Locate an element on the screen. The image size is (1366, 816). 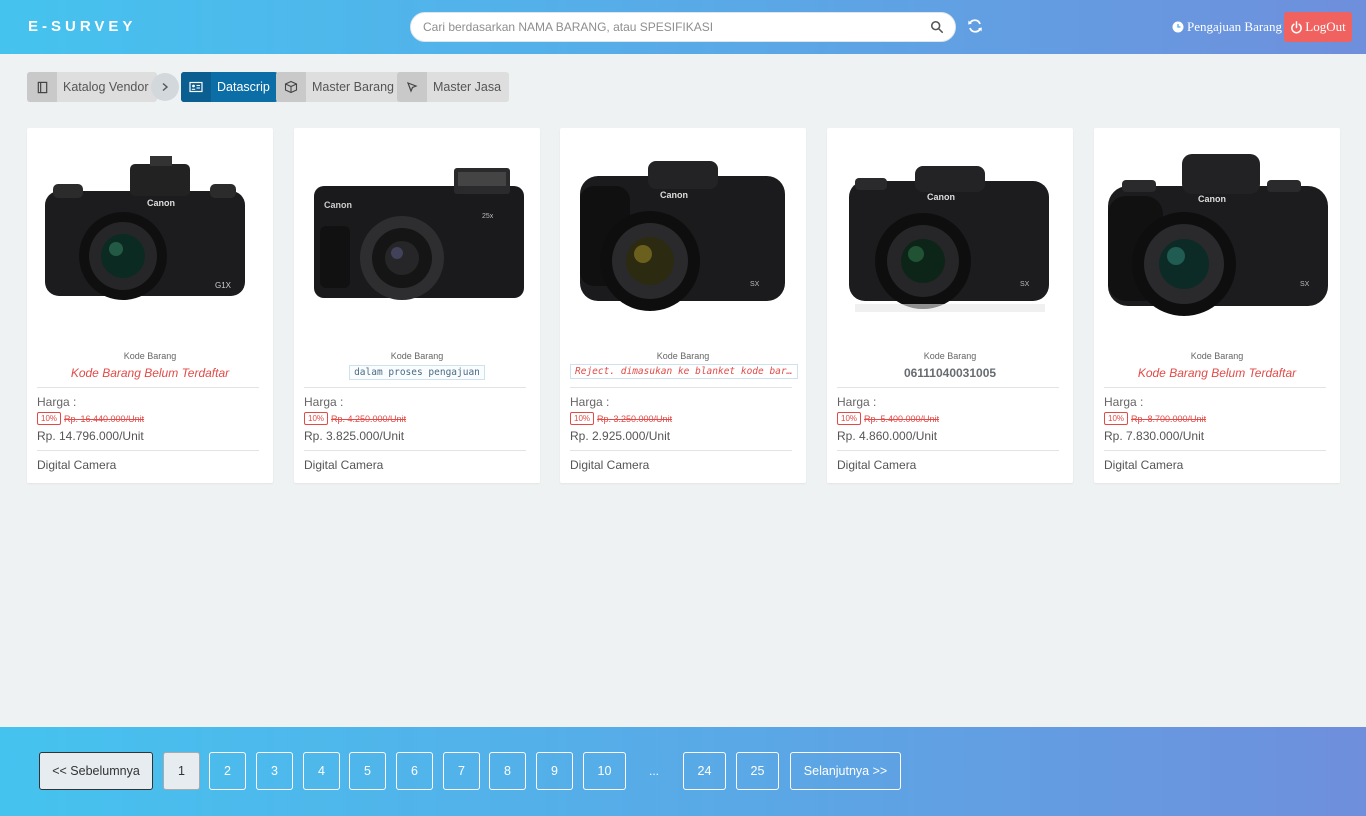
page-button-2: 2 is located at coordinates (227, 771).